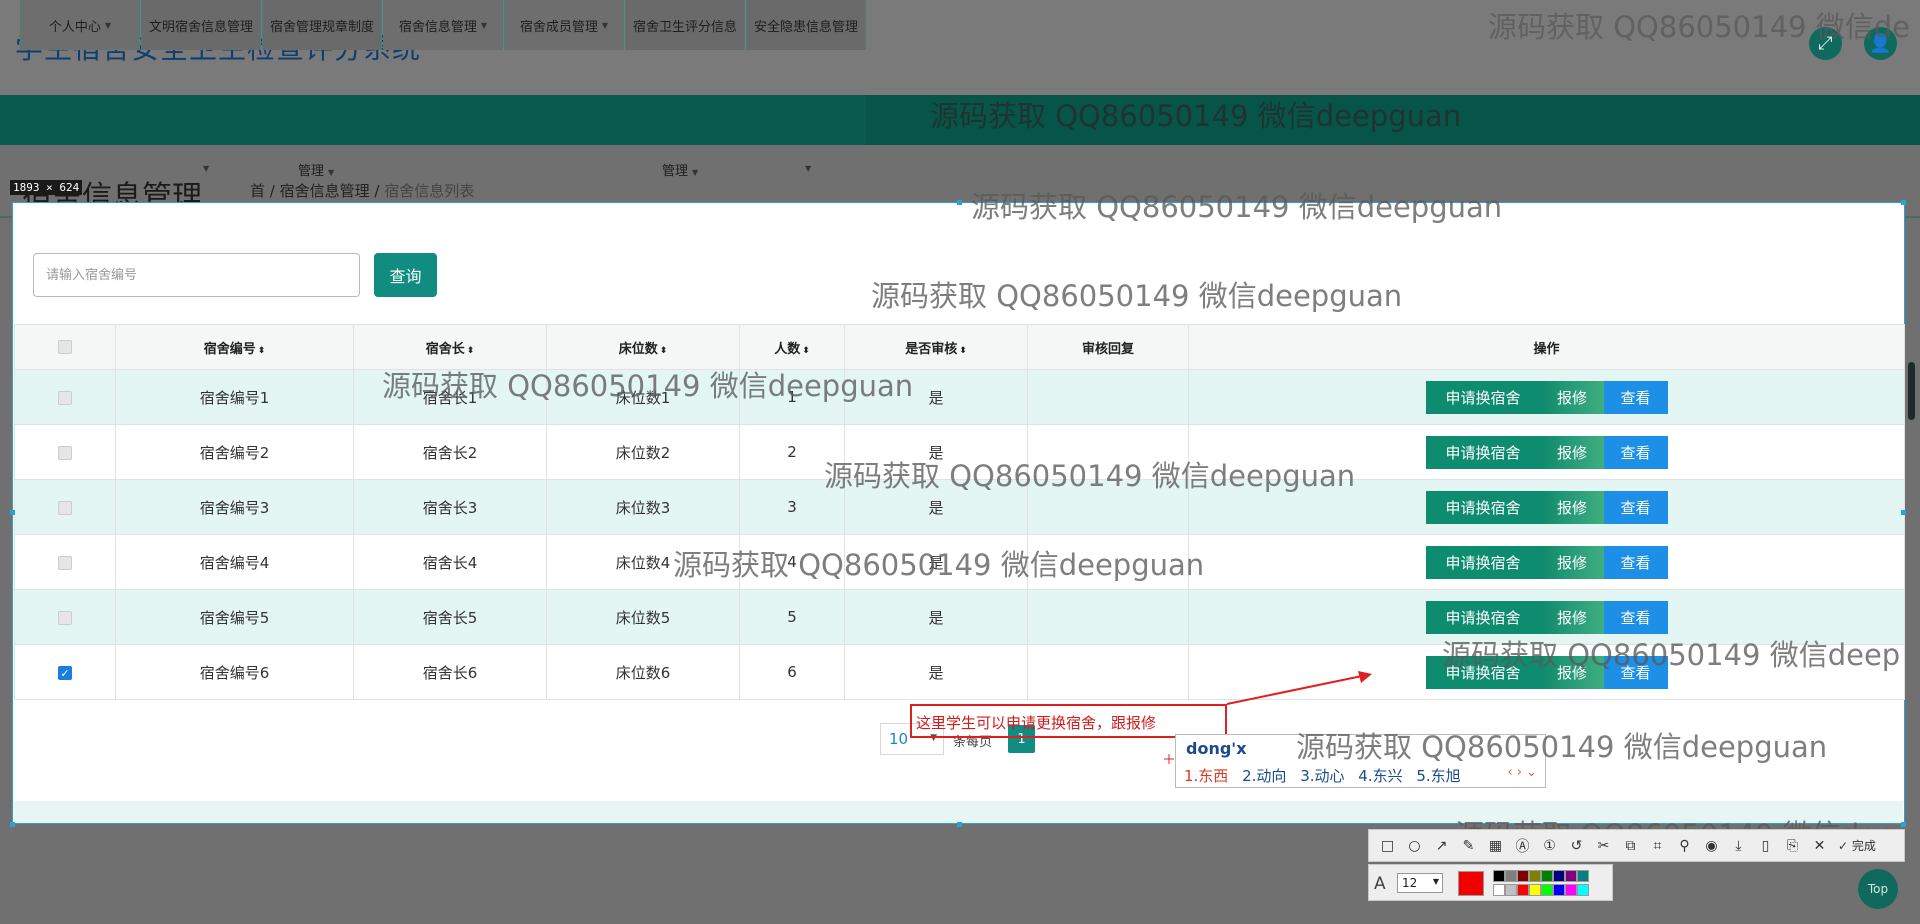 The width and height of the screenshot is (1920, 924). Describe the element at coordinates (1711, 846) in the screenshot. I see `record-icon: ◉` at that location.